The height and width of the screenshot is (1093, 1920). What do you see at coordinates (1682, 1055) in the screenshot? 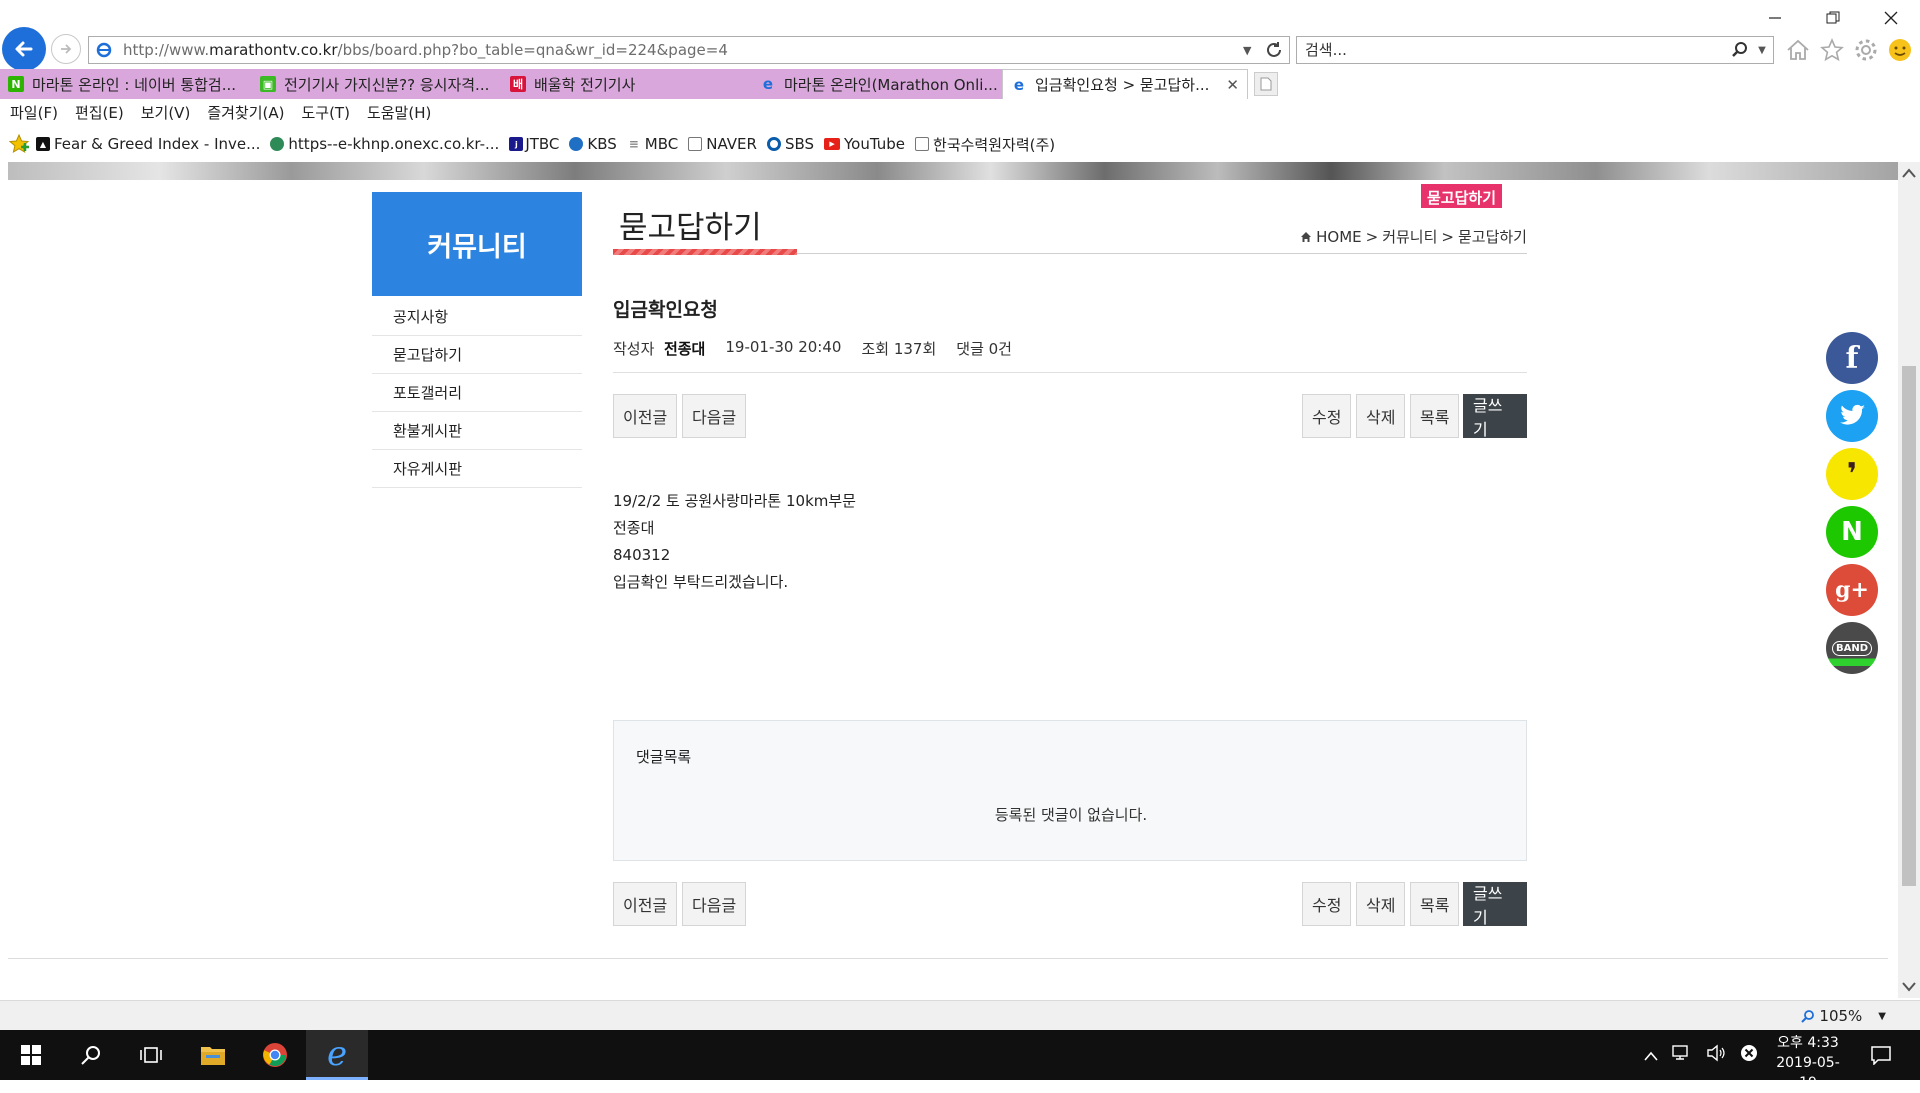
I see `network-icon` at bounding box center [1682, 1055].